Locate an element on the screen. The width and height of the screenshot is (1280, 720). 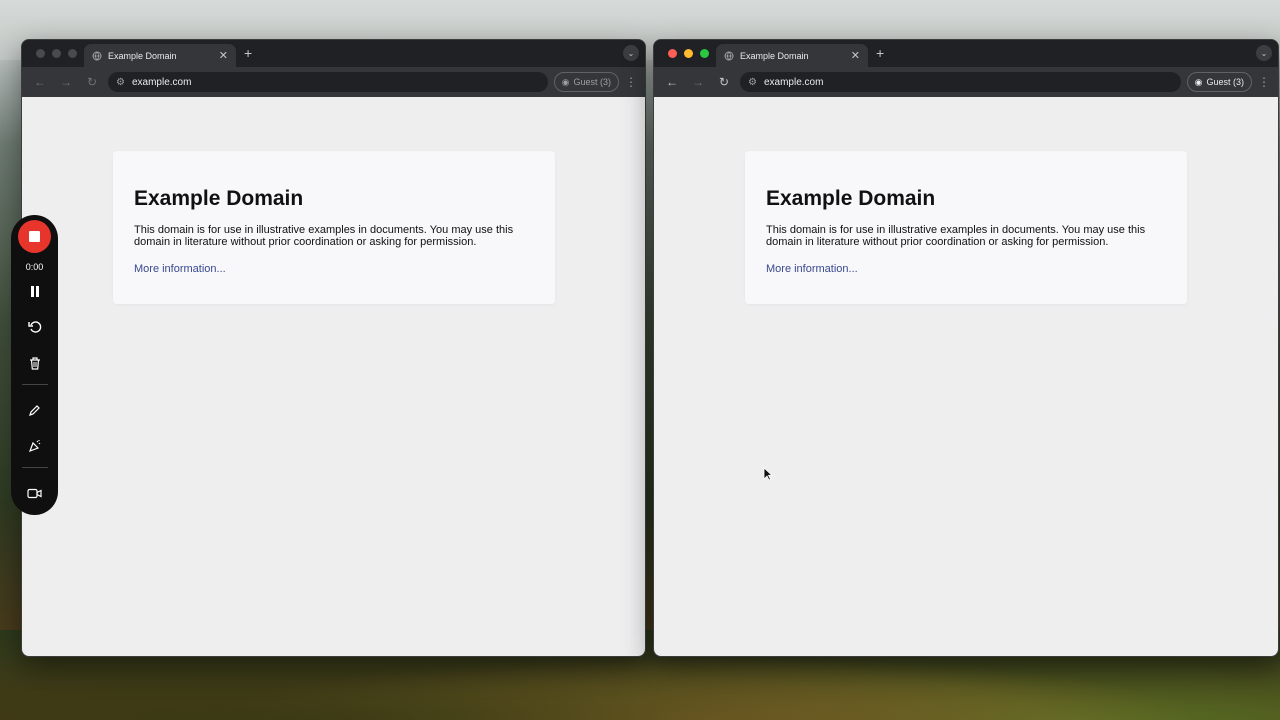
camera-button is located at coordinates (35, 493).